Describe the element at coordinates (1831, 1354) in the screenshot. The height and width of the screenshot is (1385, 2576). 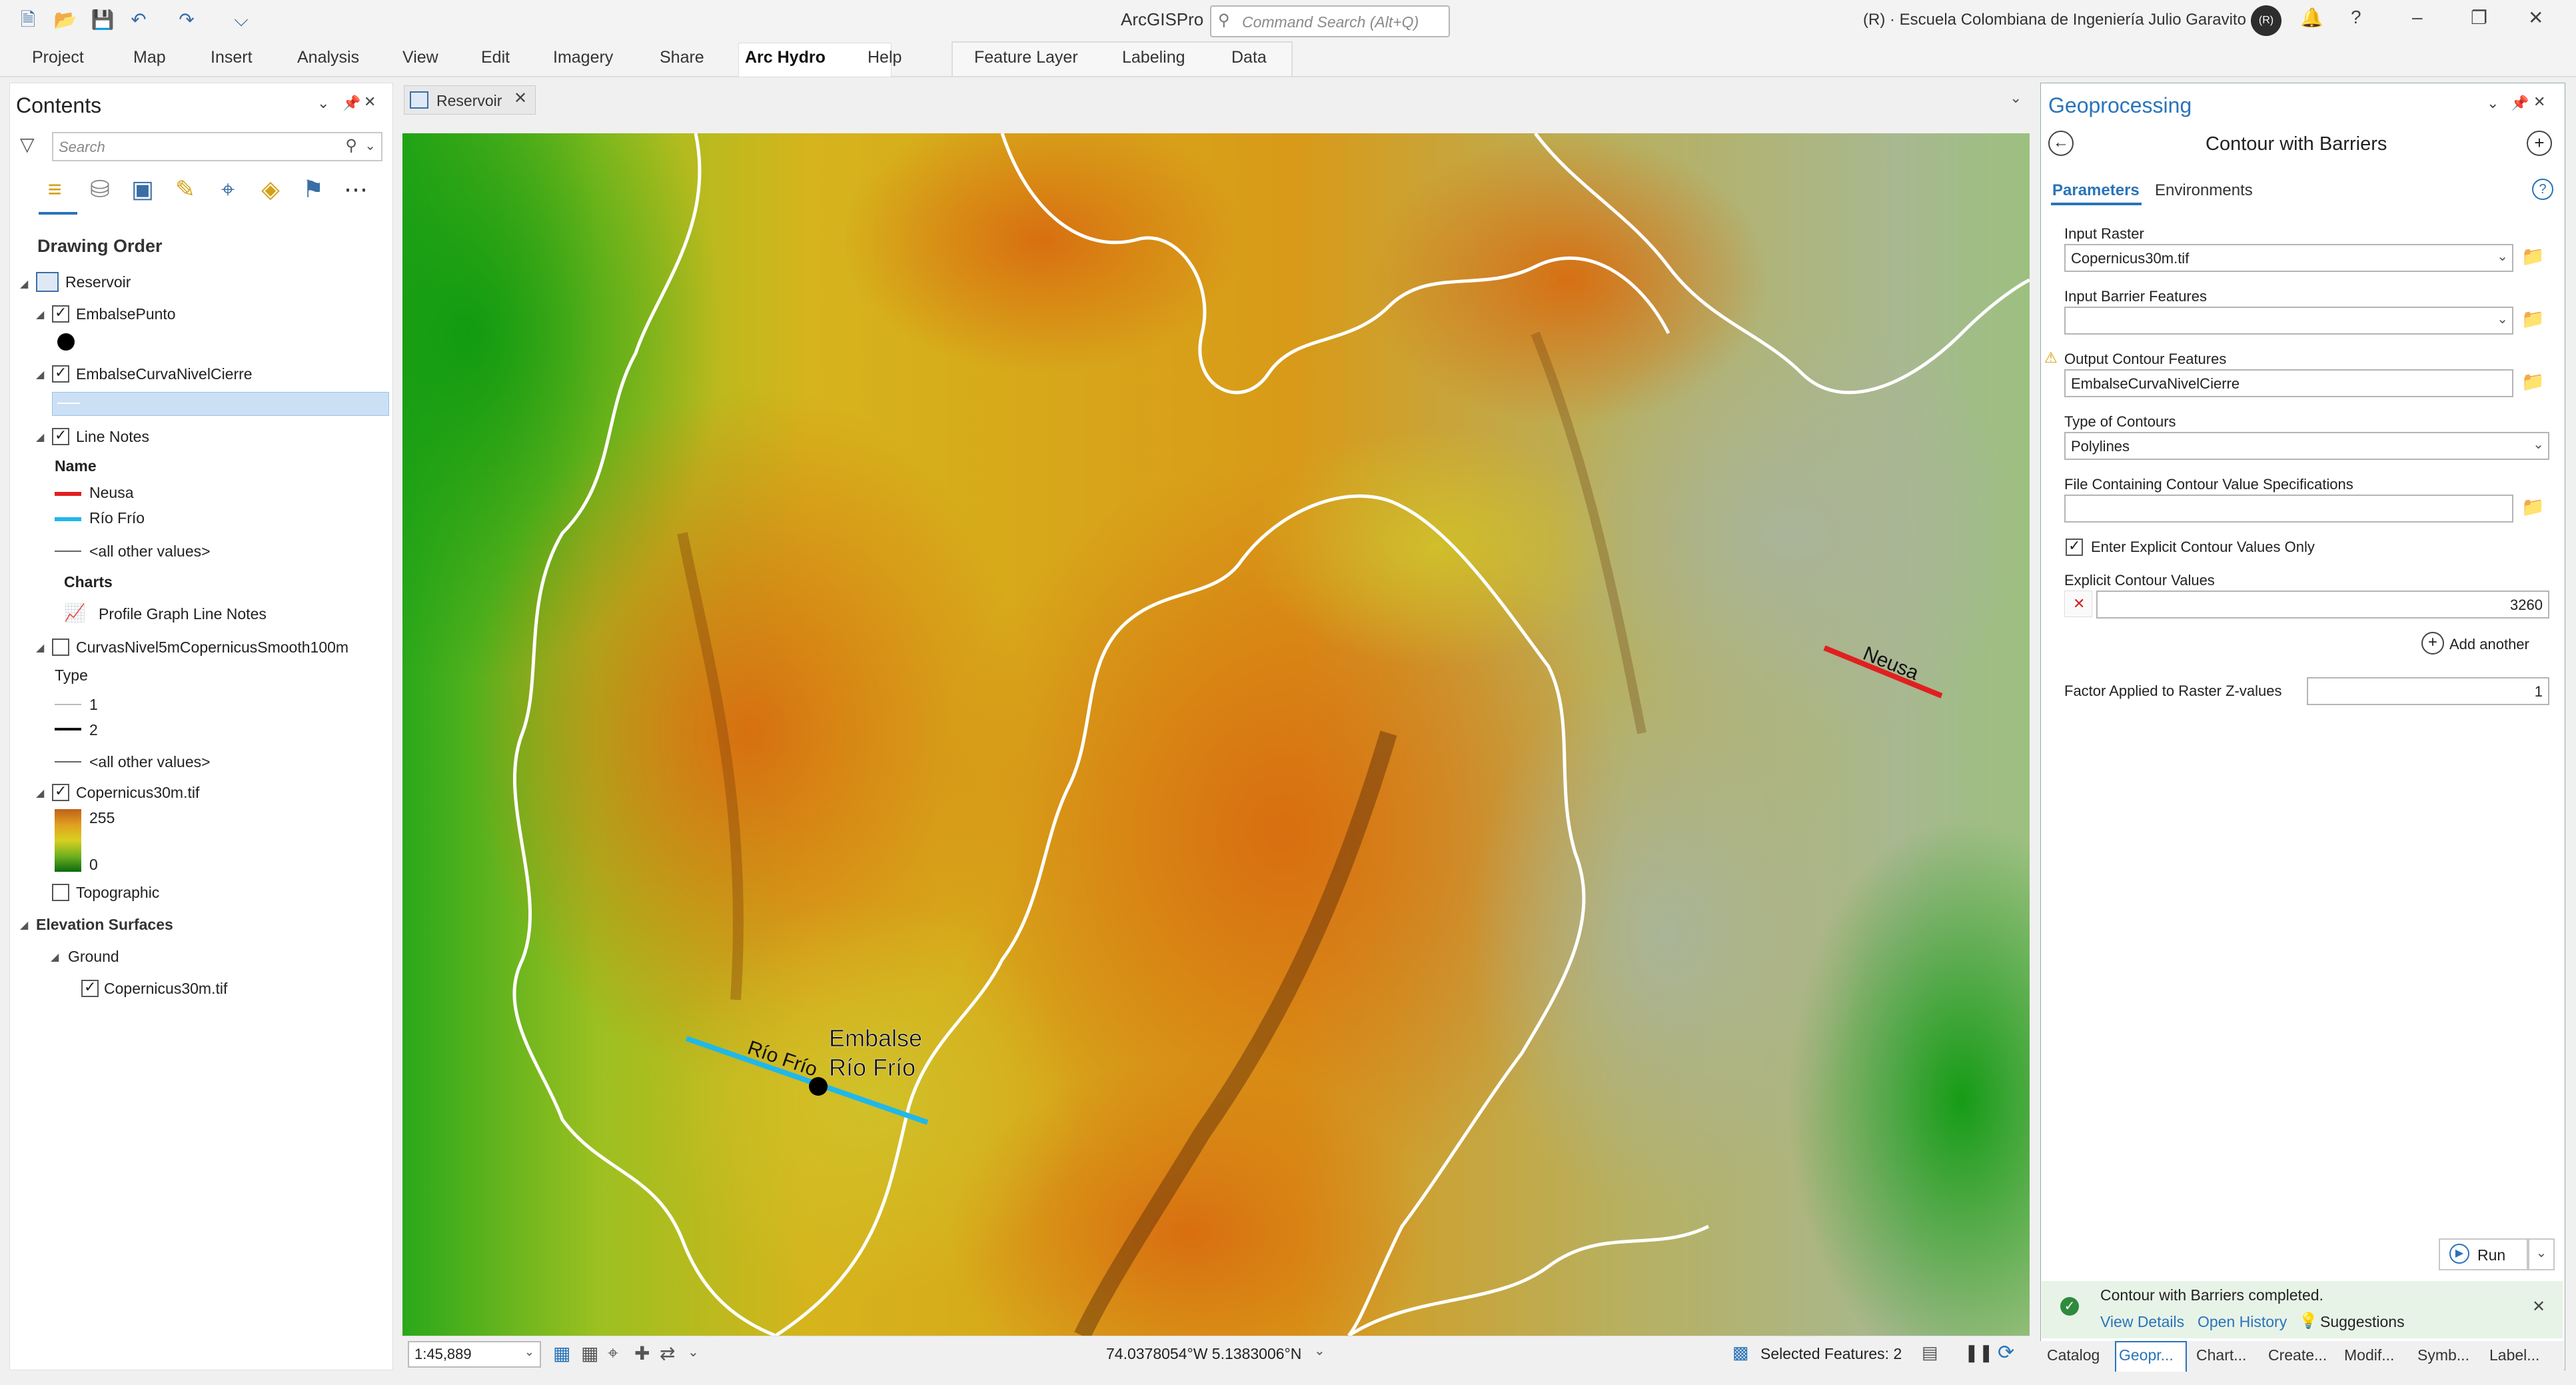
I see `selected-features-count: Selected Features: 2` at that location.